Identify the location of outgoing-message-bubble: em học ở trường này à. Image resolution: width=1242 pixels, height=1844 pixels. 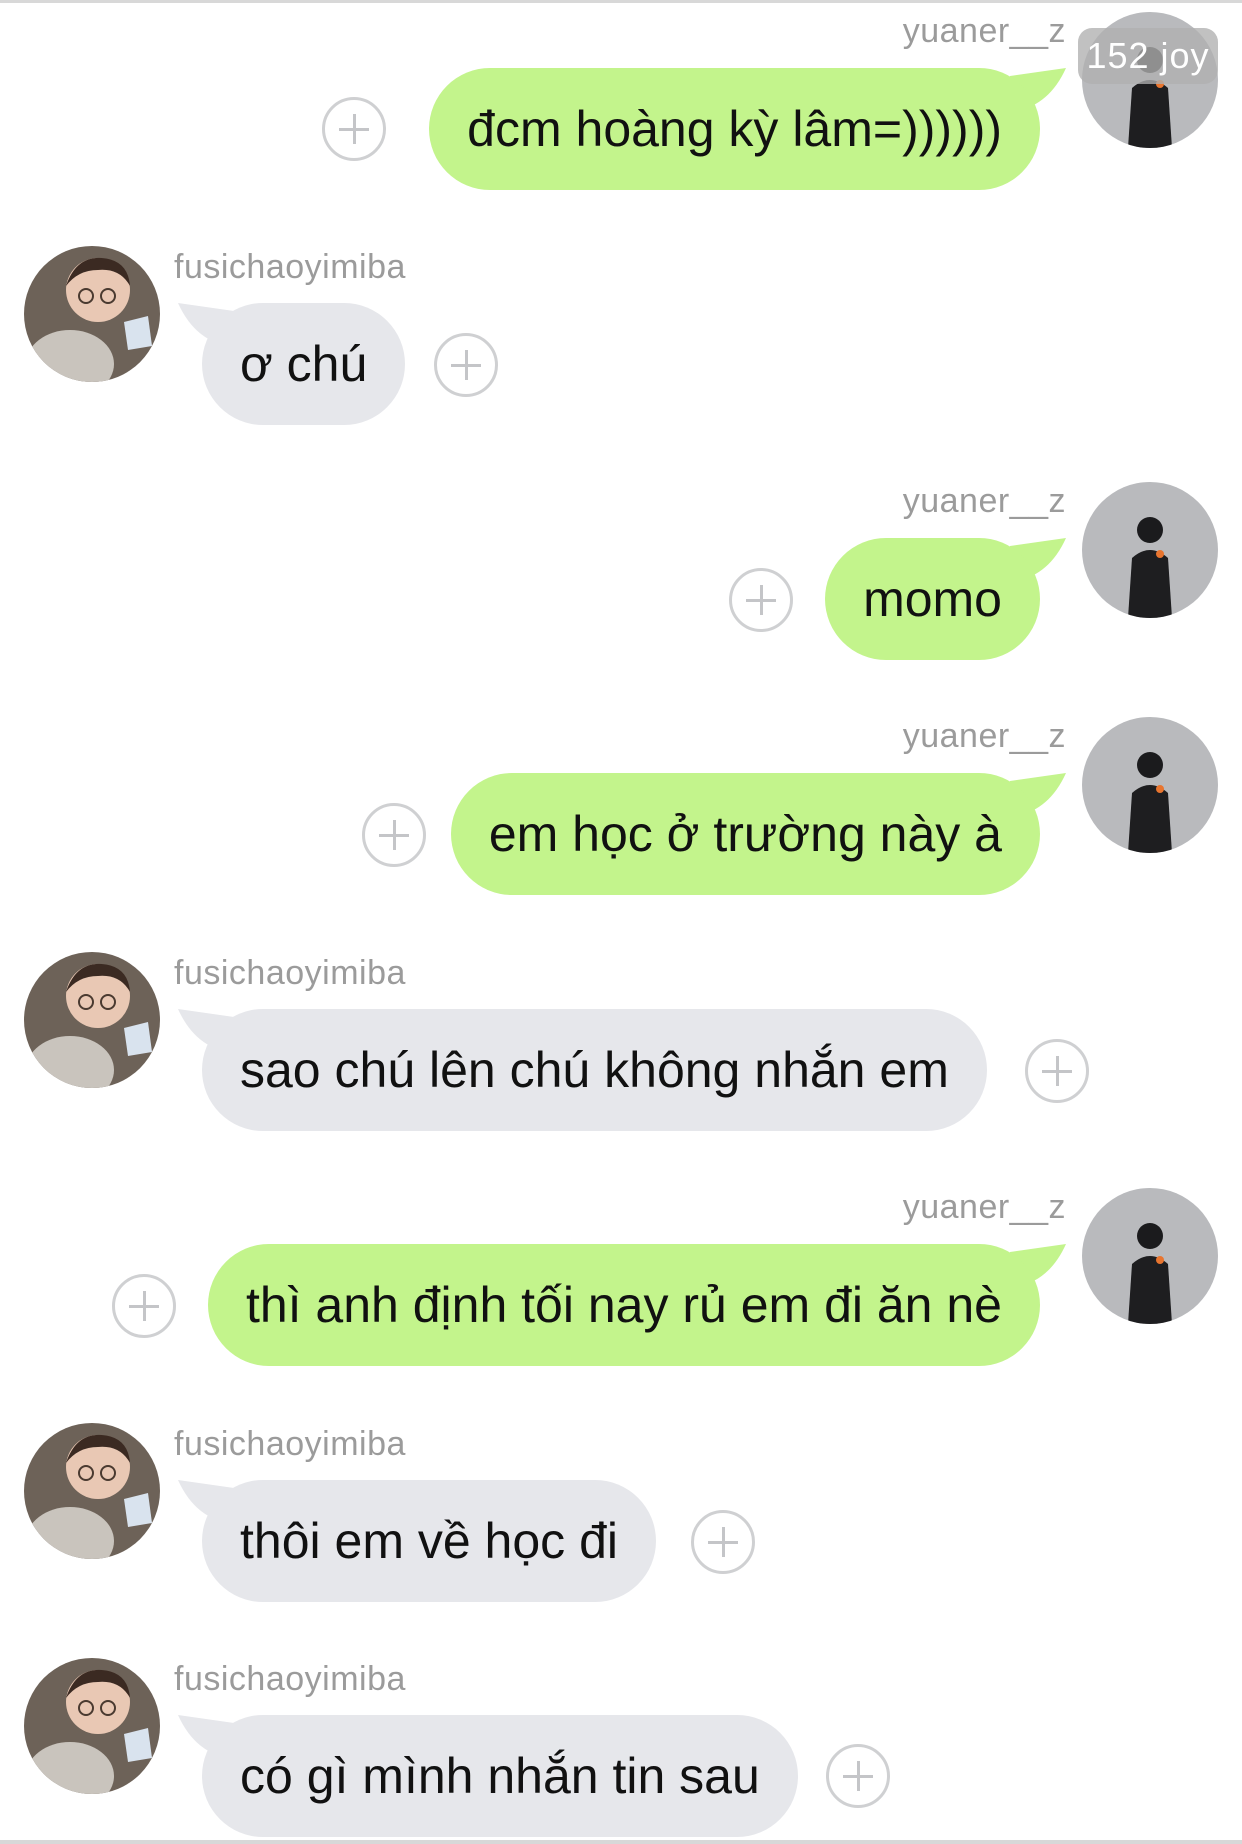
(745, 834).